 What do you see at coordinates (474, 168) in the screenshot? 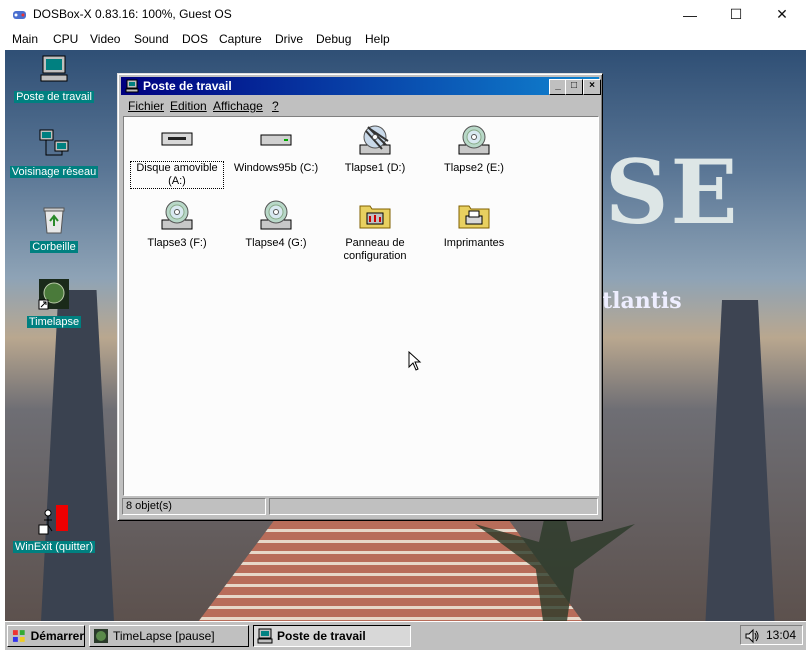
I see `item-label: Tlapse2 (E:)` at bounding box center [474, 168].